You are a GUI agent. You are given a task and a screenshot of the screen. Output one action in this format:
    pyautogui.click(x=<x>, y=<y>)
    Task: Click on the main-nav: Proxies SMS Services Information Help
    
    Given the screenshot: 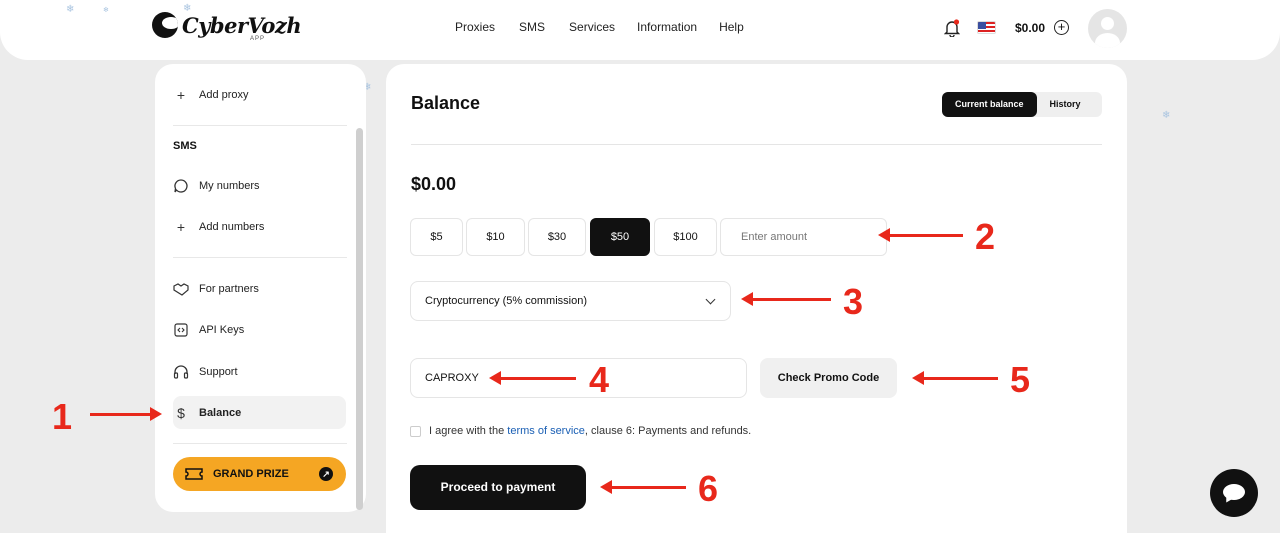 What is the action you would take?
    pyautogui.click(x=610, y=27)
    